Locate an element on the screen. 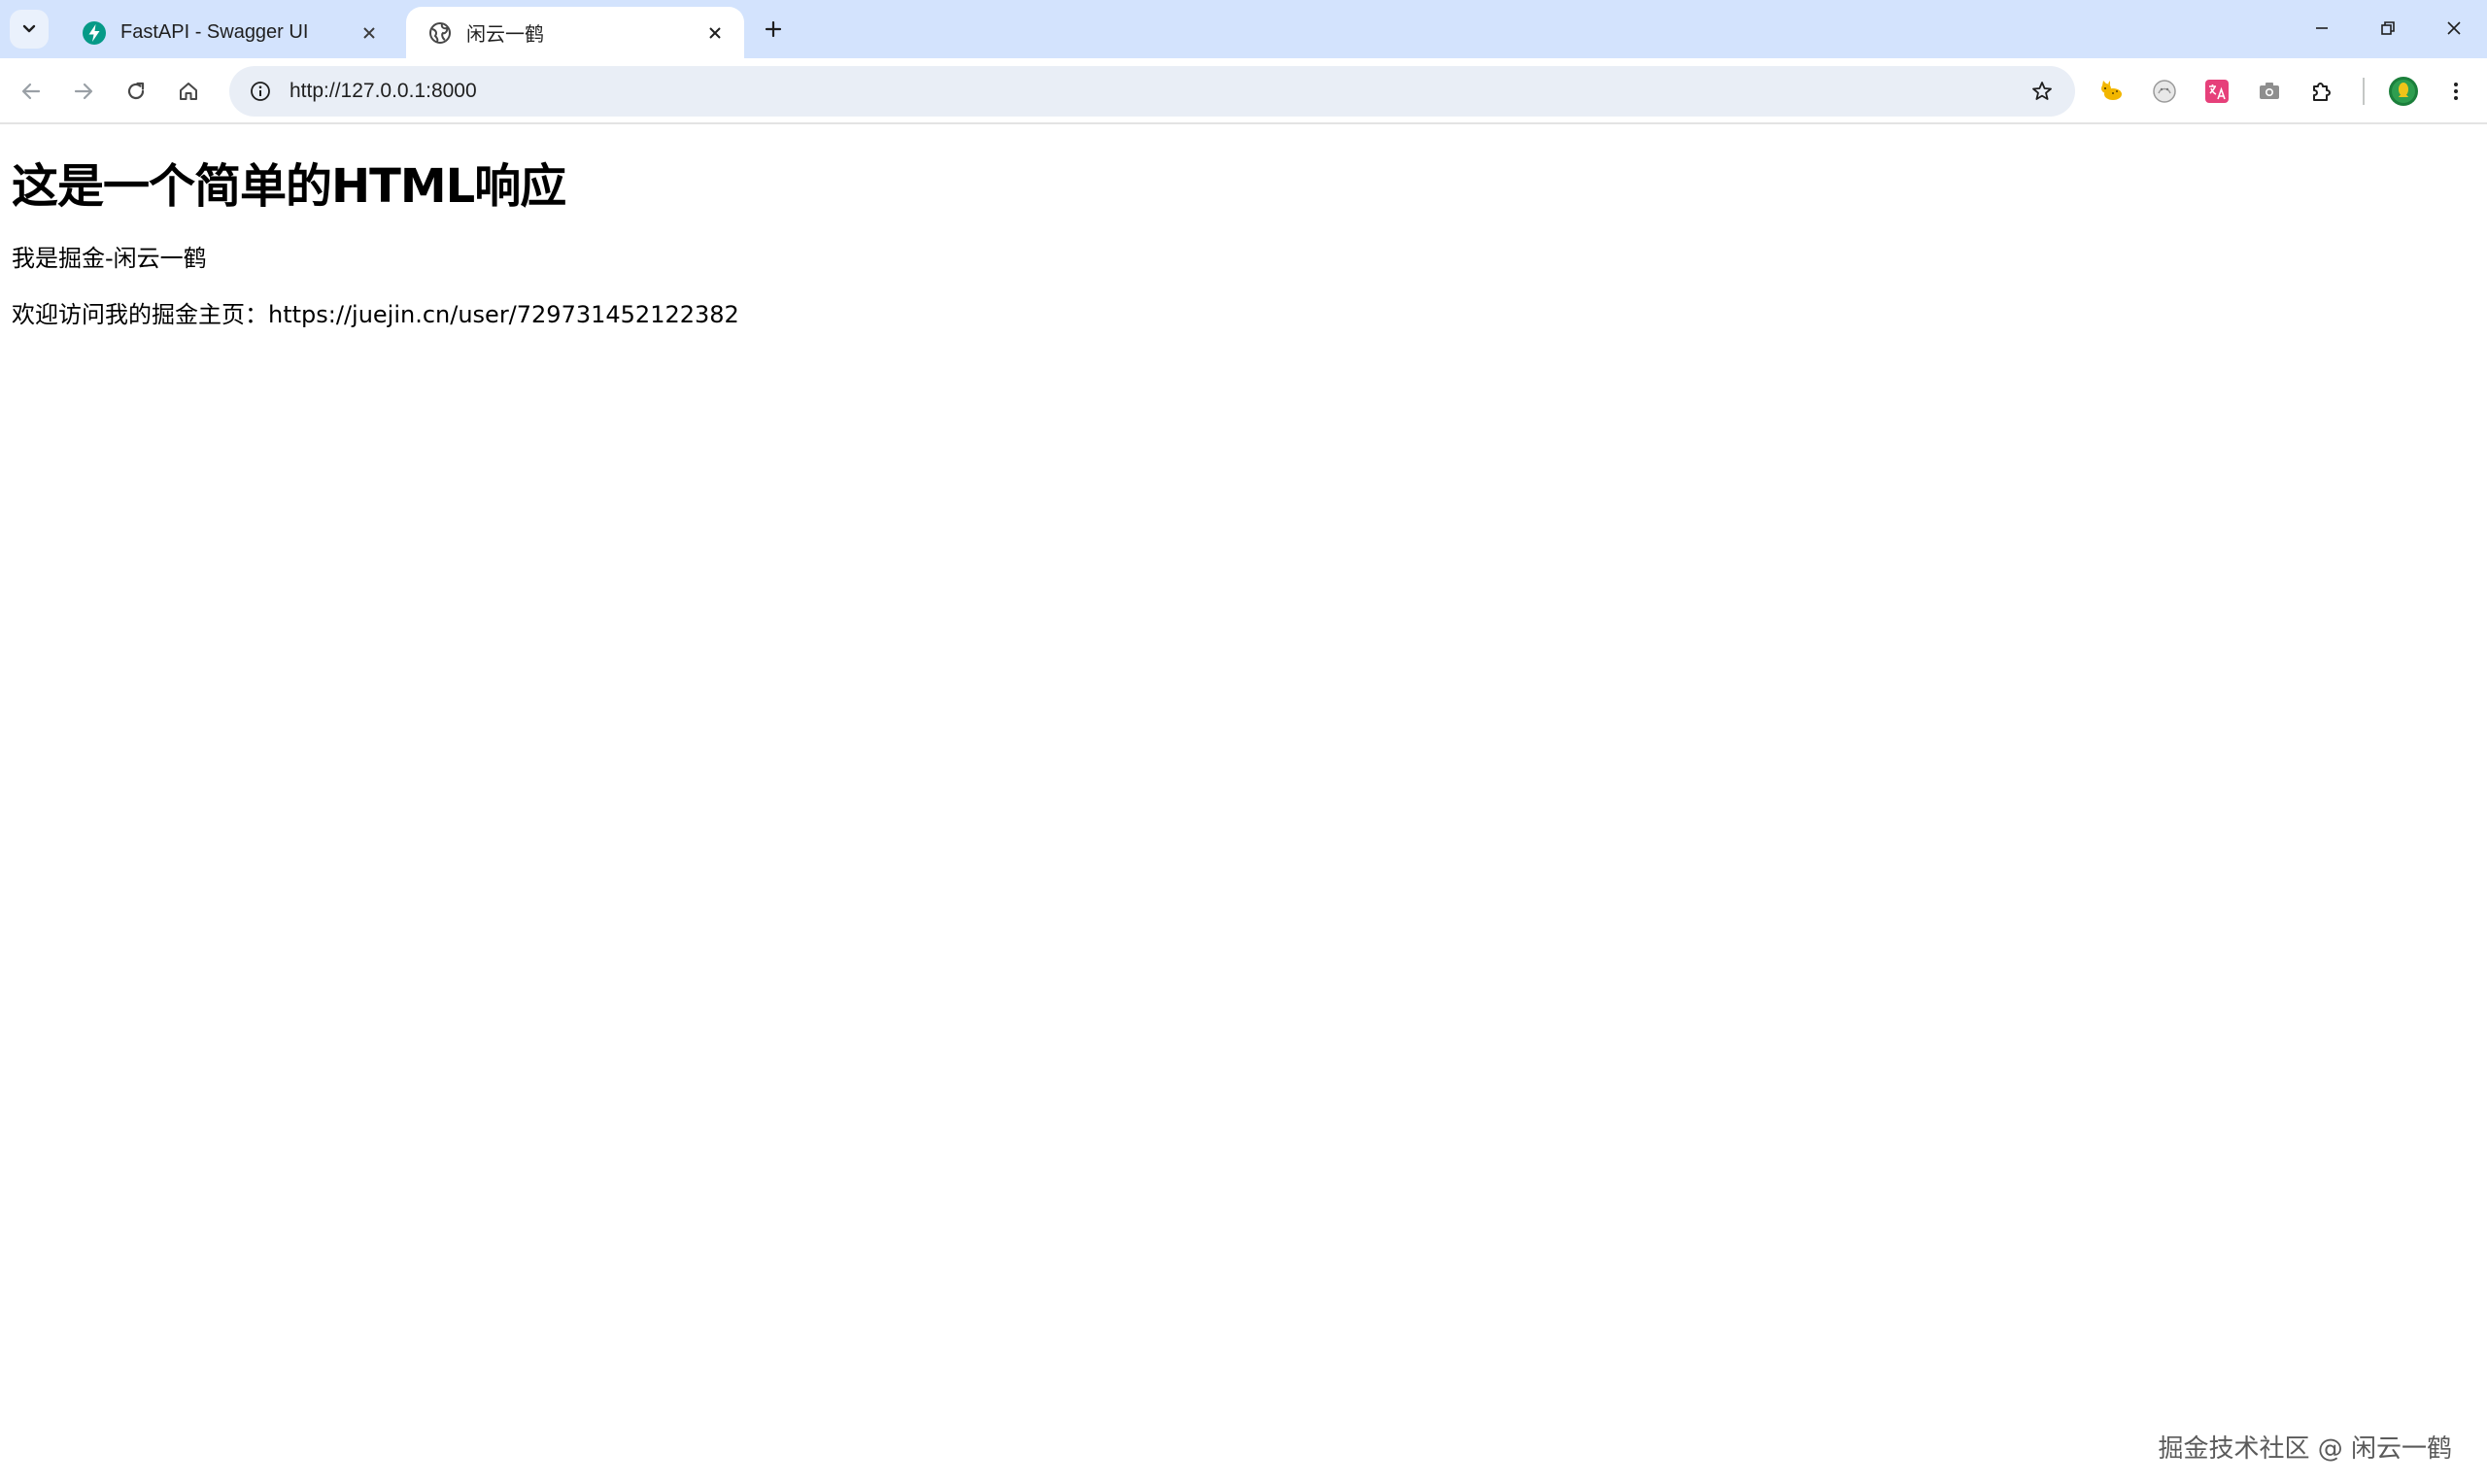 The image size is (2487, 1484). new-tab-button is located at coordinates (773, 29).